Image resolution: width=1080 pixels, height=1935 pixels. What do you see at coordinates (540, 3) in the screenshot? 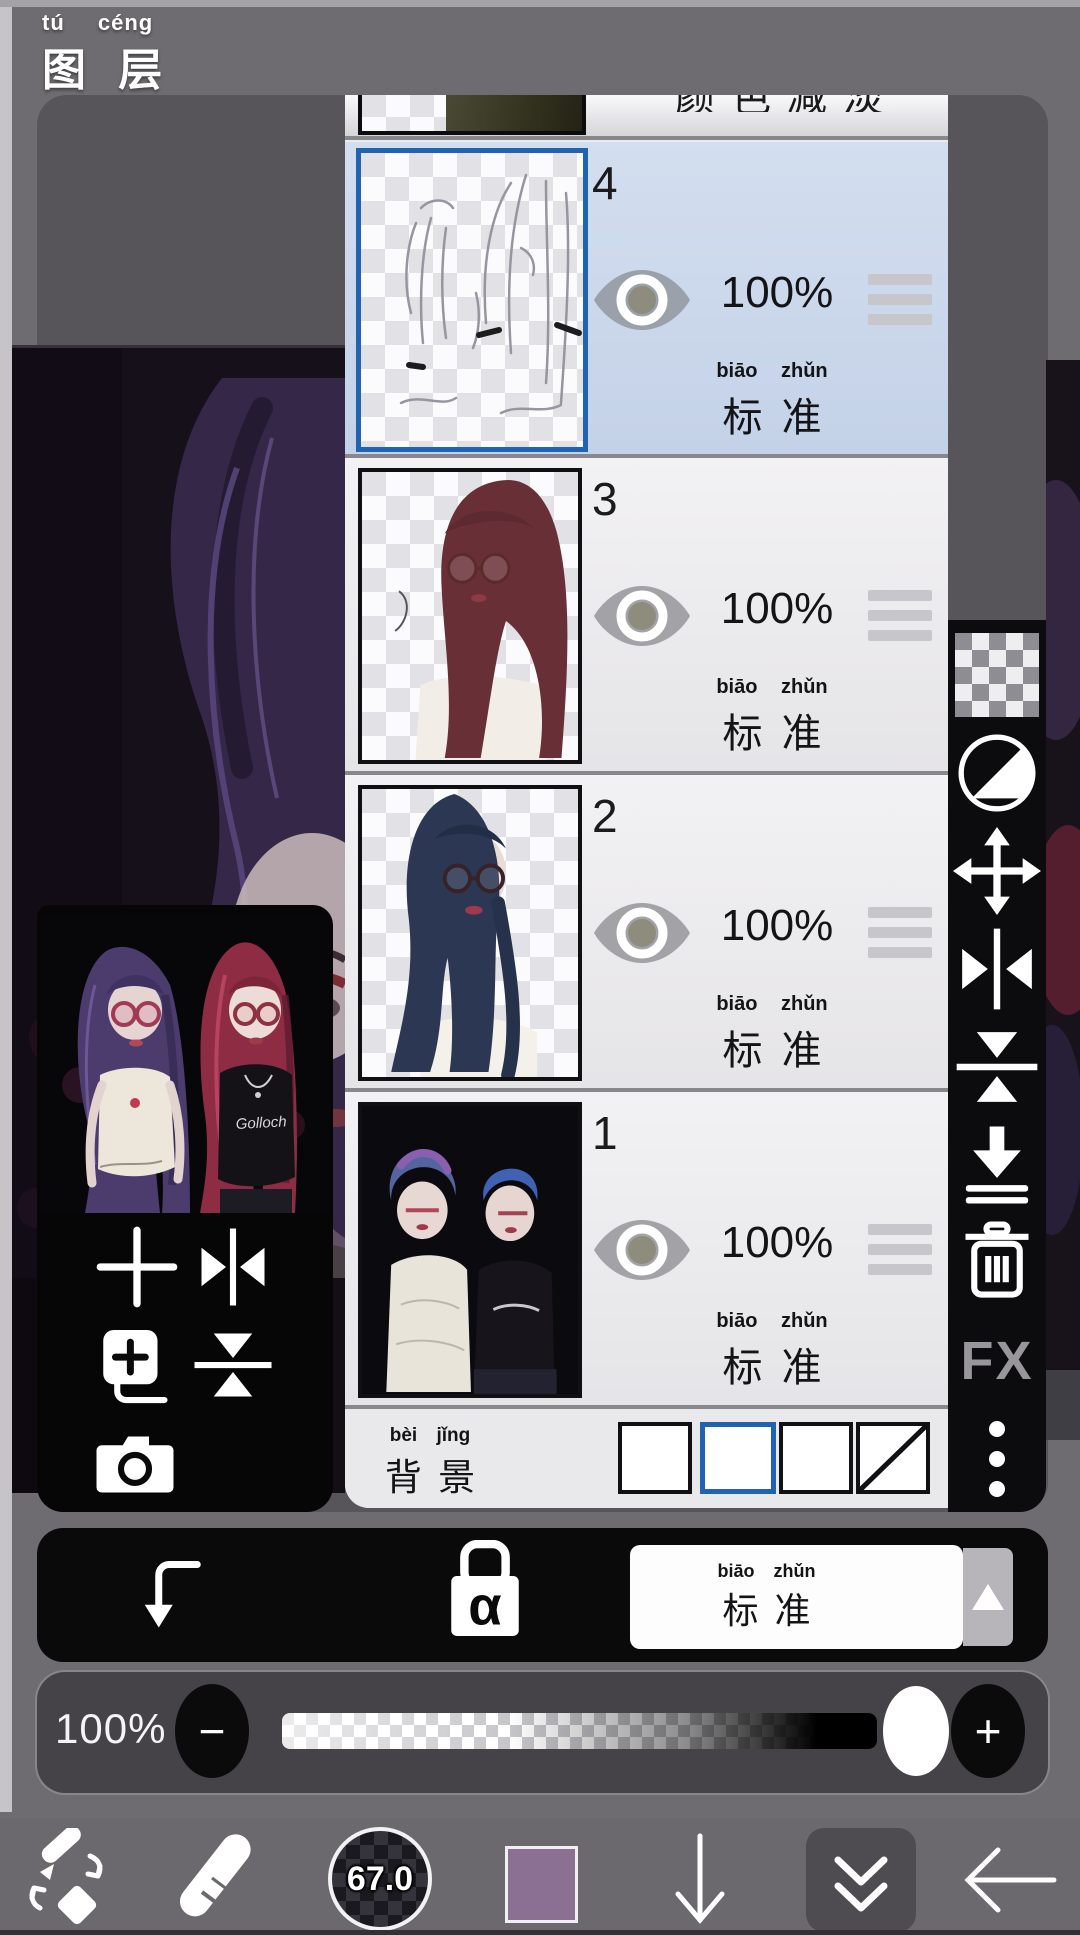
I see `screen-top-edge` at bounding box center [540, 3].